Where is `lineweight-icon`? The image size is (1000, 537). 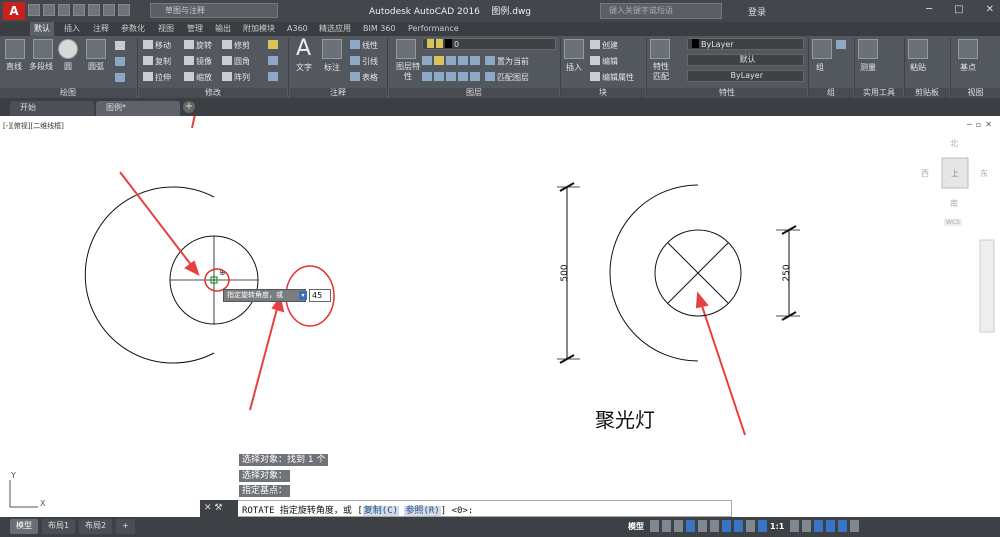 lineweight-icon is located at coordinates (738, 526).